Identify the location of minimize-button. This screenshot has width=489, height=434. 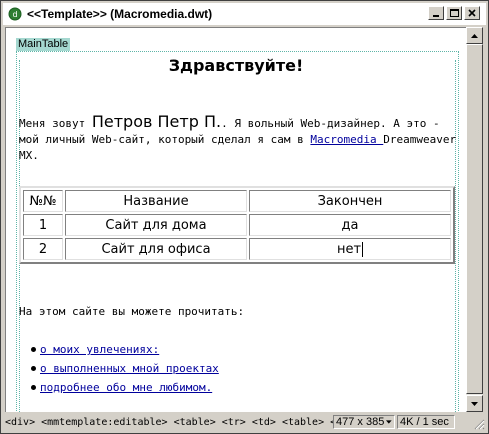
(436, 13).